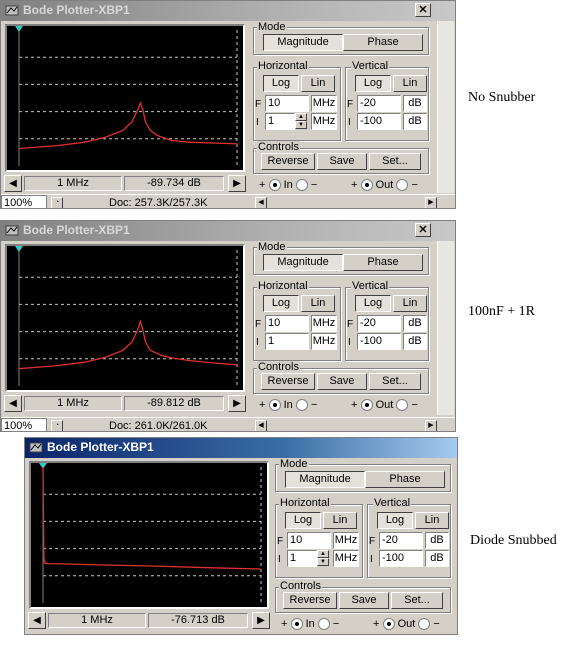 The image size is (573, 652). Describe the element at coordinates (384, 405) in the screenshot. I see `output-terminals: + Out −` at that location.